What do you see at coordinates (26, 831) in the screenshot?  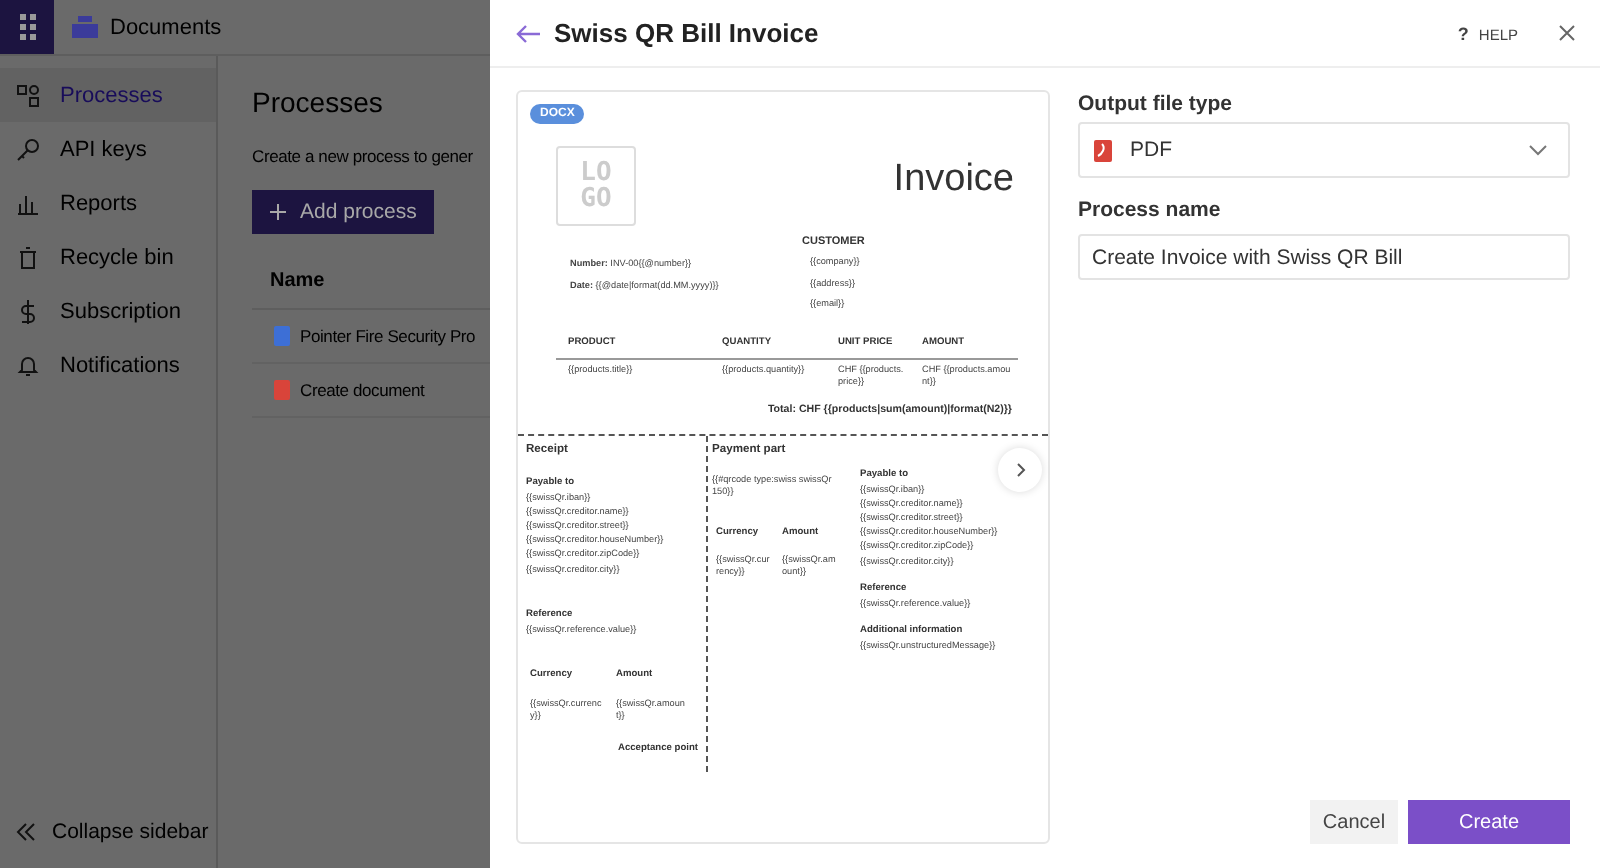 I see `double-chevron-left-icon` at bounding box center [26, 831].